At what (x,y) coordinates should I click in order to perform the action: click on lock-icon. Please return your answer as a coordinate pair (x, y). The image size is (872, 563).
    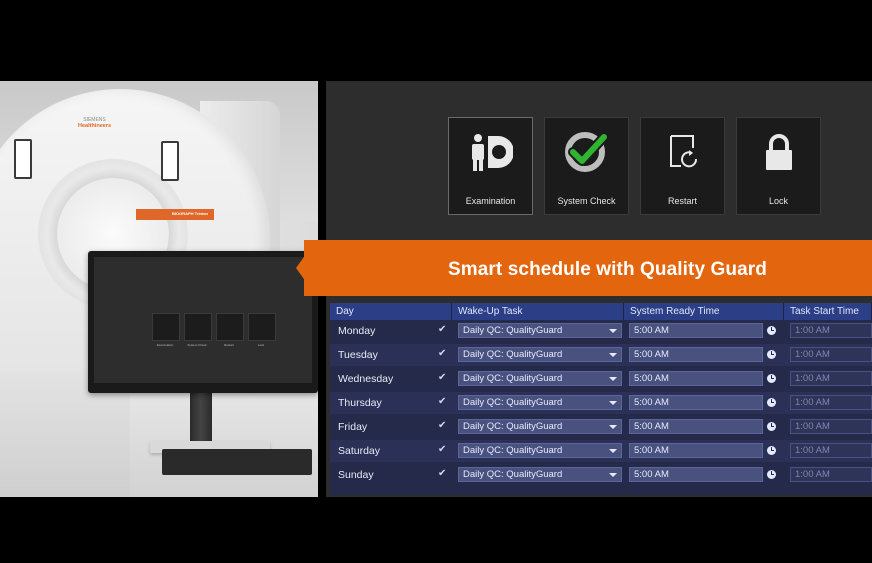
    Looking at the image, I should click on (778, 152).